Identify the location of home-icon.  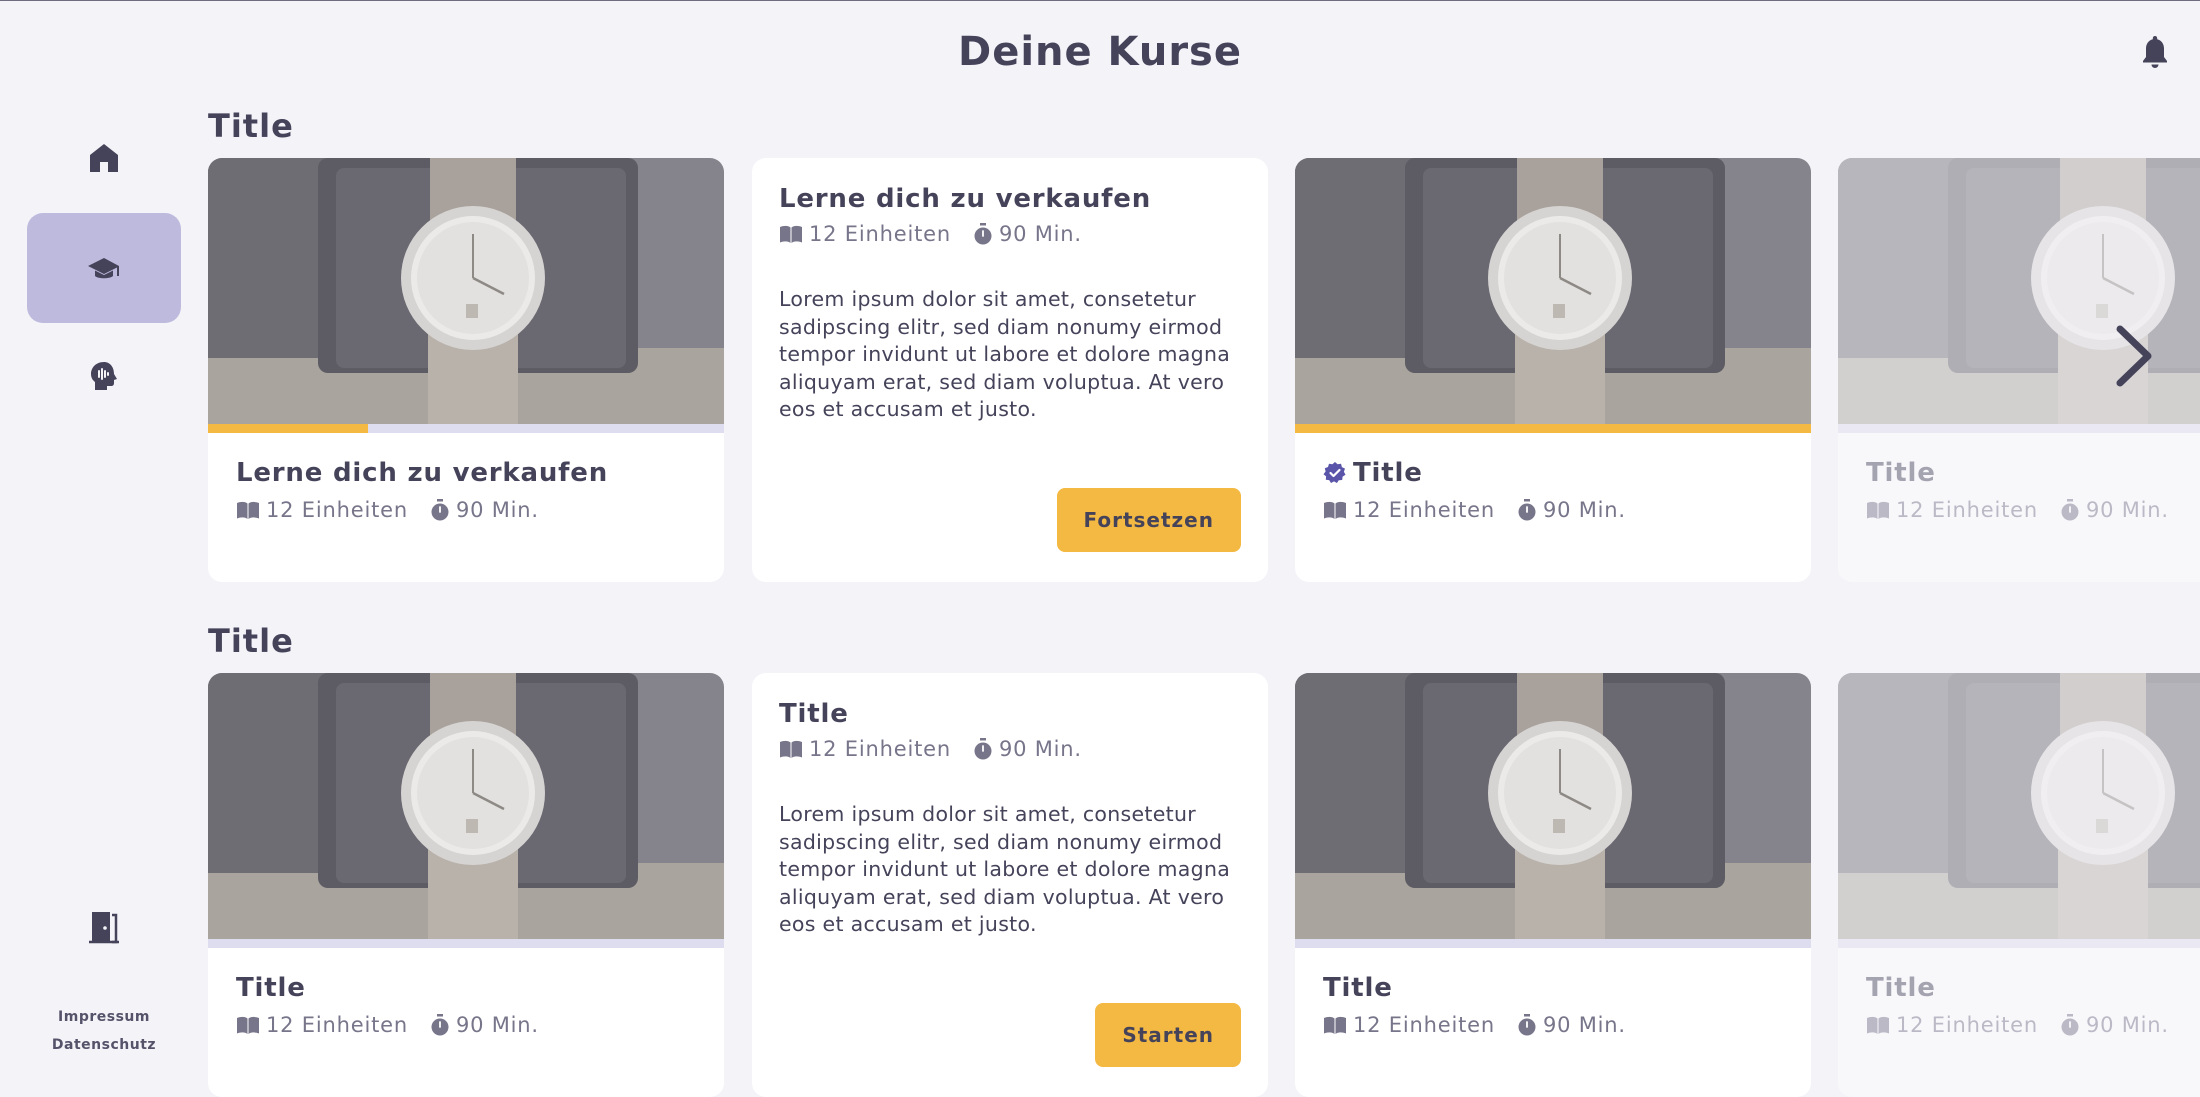
(104, 158).